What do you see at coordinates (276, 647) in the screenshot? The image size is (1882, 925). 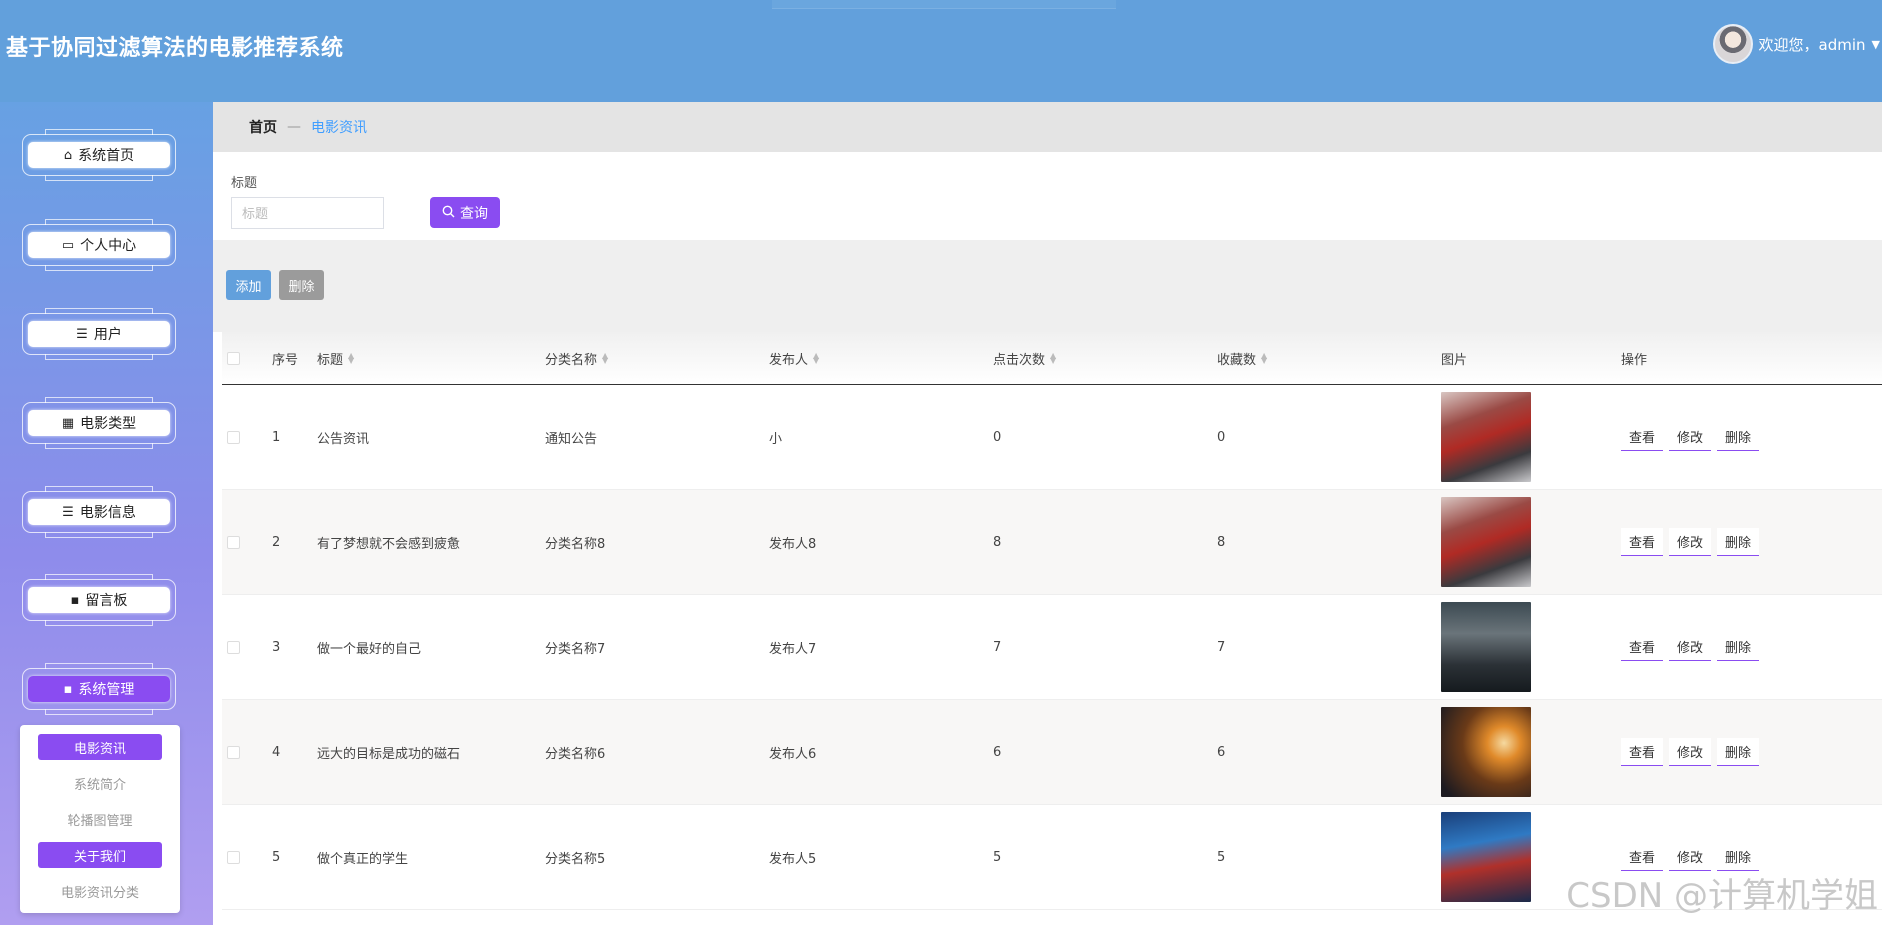 I see `cell-index: 3` at bounding box center [276, 647].